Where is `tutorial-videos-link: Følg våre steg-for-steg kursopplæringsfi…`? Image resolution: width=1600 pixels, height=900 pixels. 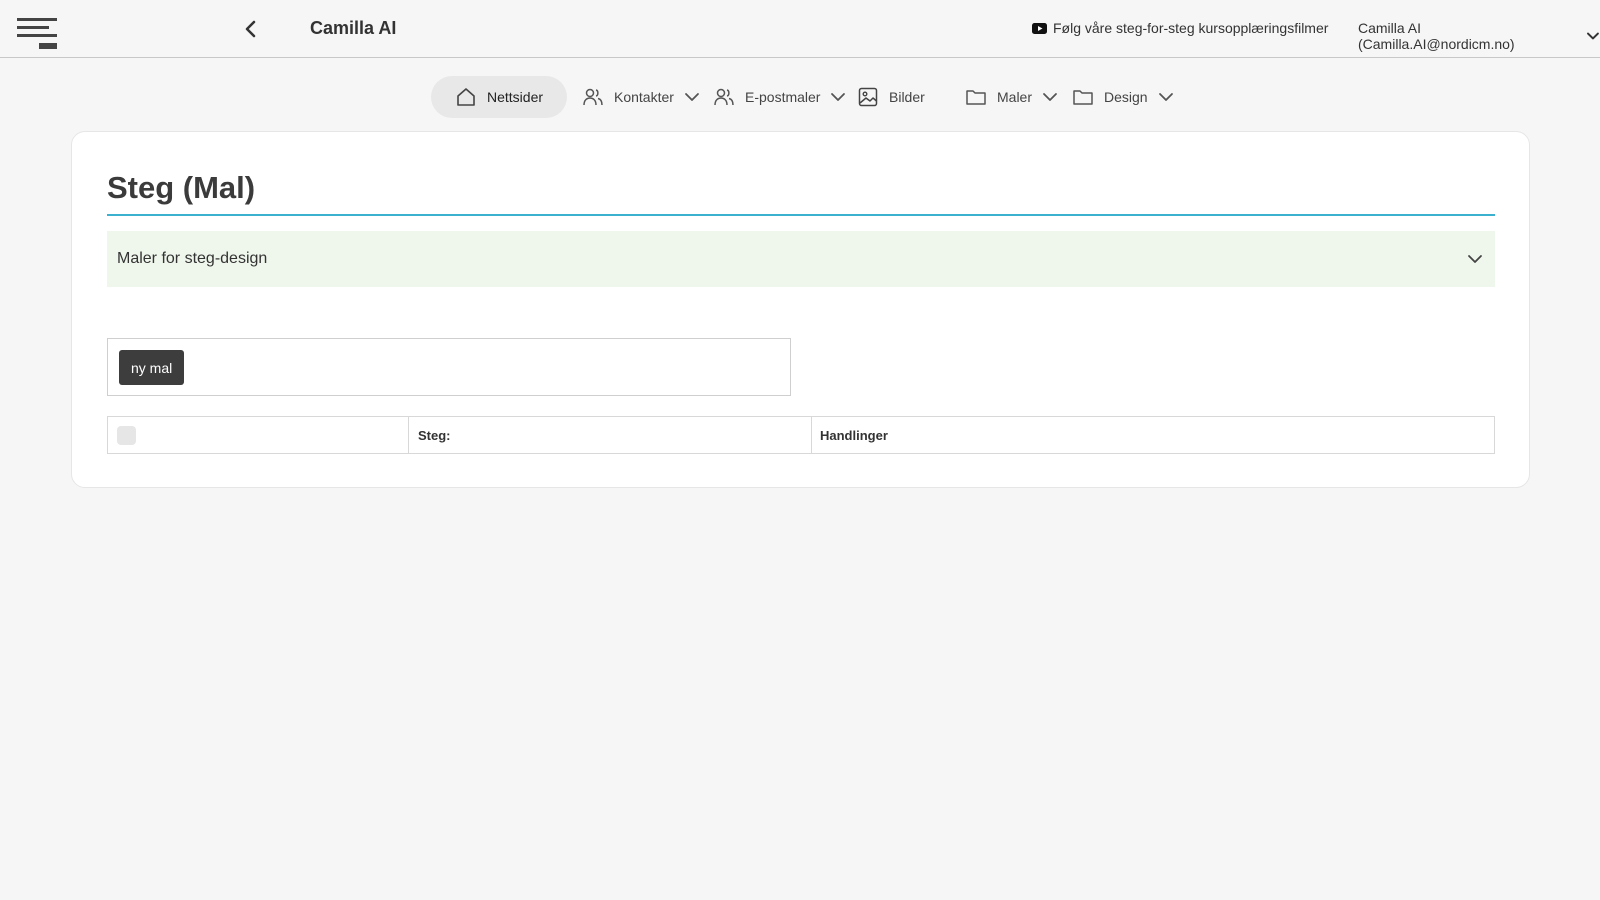 tutorial-videos-link: Følg våre steg-for-steg kursopplæringsfi… is located at coordinates (1180, 28).